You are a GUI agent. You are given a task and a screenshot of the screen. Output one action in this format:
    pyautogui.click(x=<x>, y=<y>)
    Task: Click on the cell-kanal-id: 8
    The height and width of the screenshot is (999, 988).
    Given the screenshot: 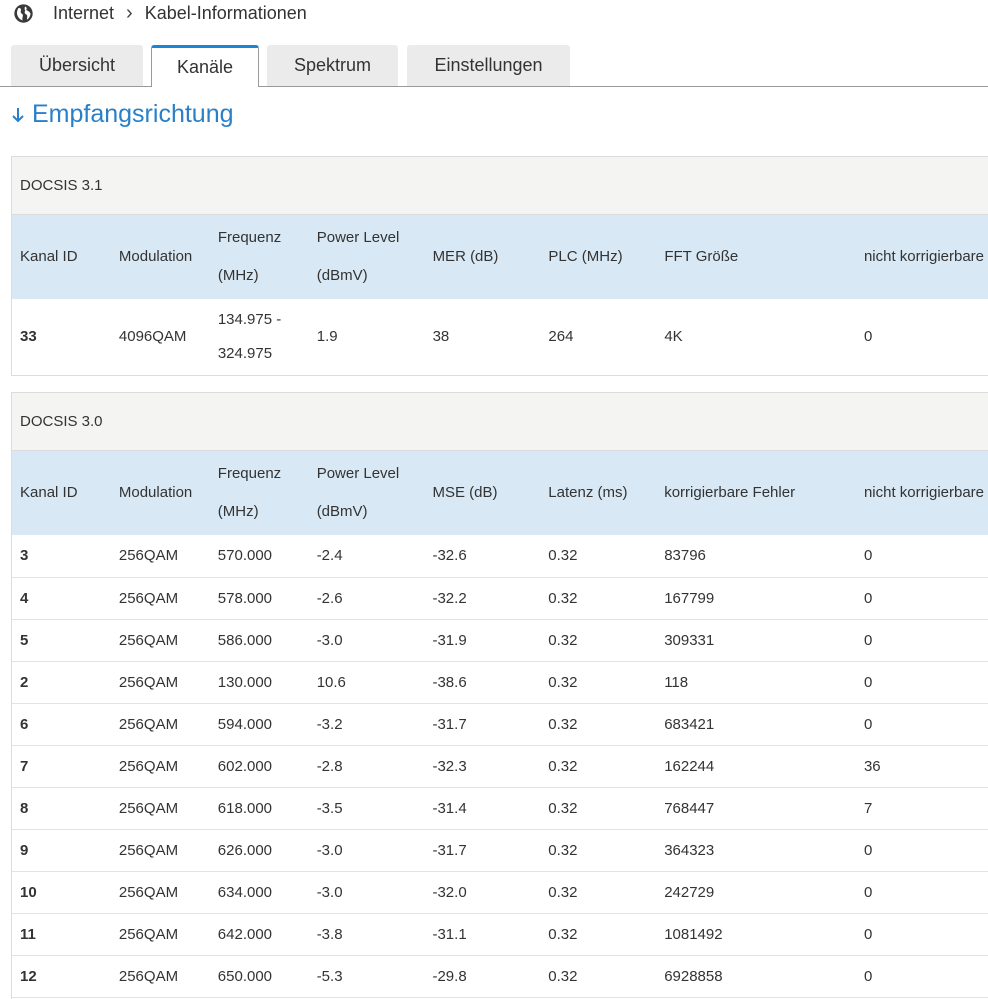 What is the action you would take?
    pyautogui.click(x=61, y=808)
    